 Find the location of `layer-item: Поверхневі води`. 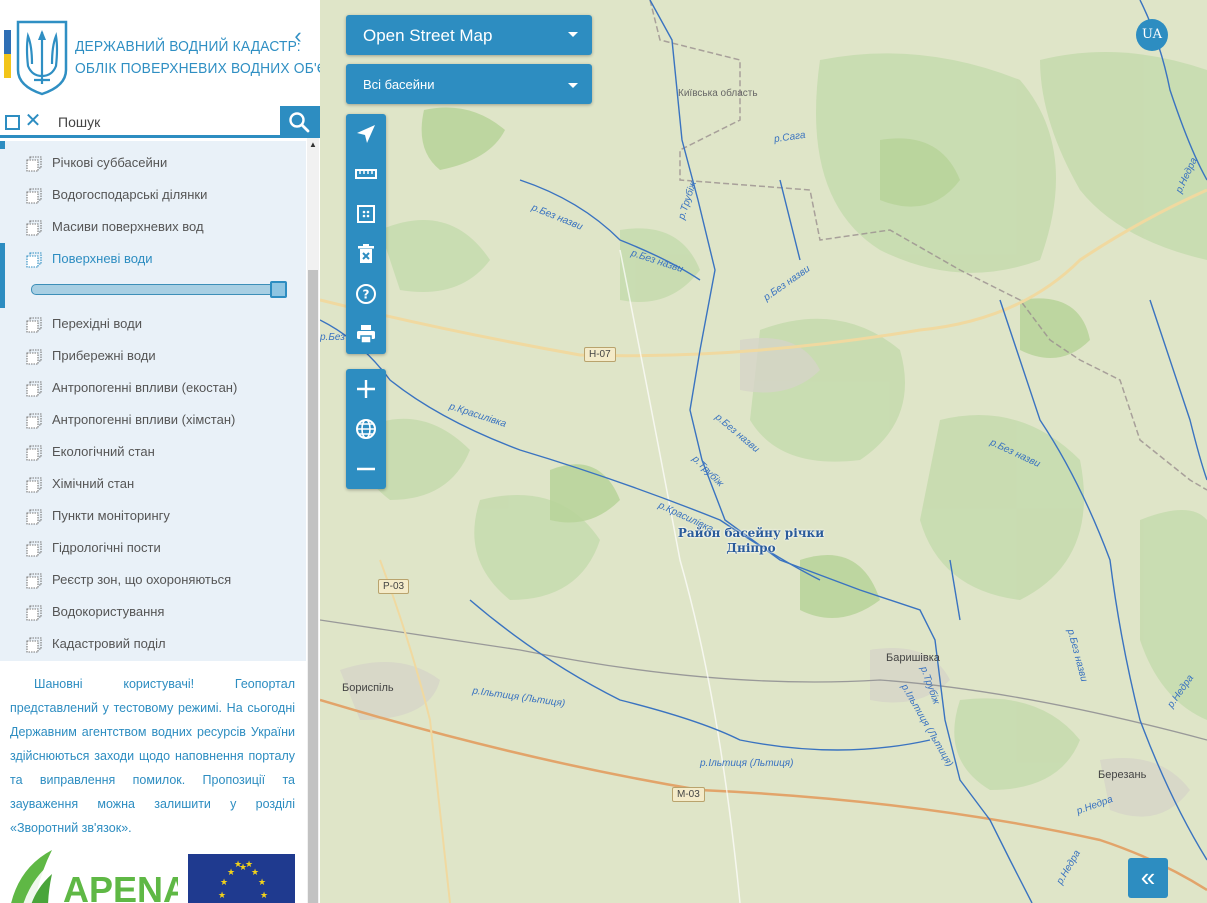

layer-item: Поверхневі води is located at coordinates (153, 275).